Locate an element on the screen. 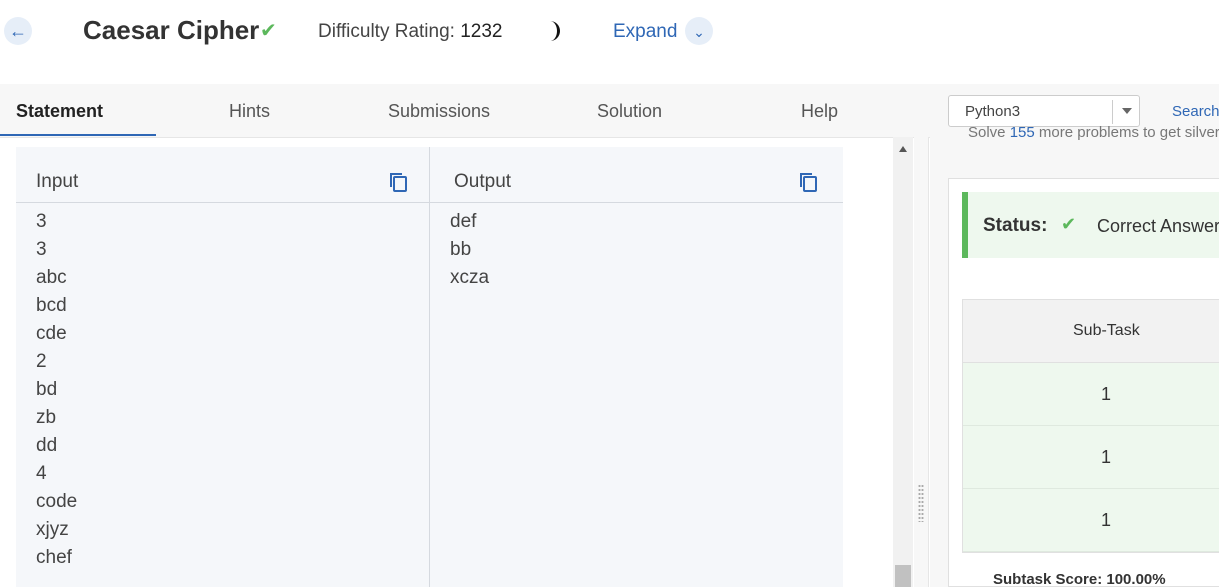  scrollbar-thumb is located at coordinates (903, 576).